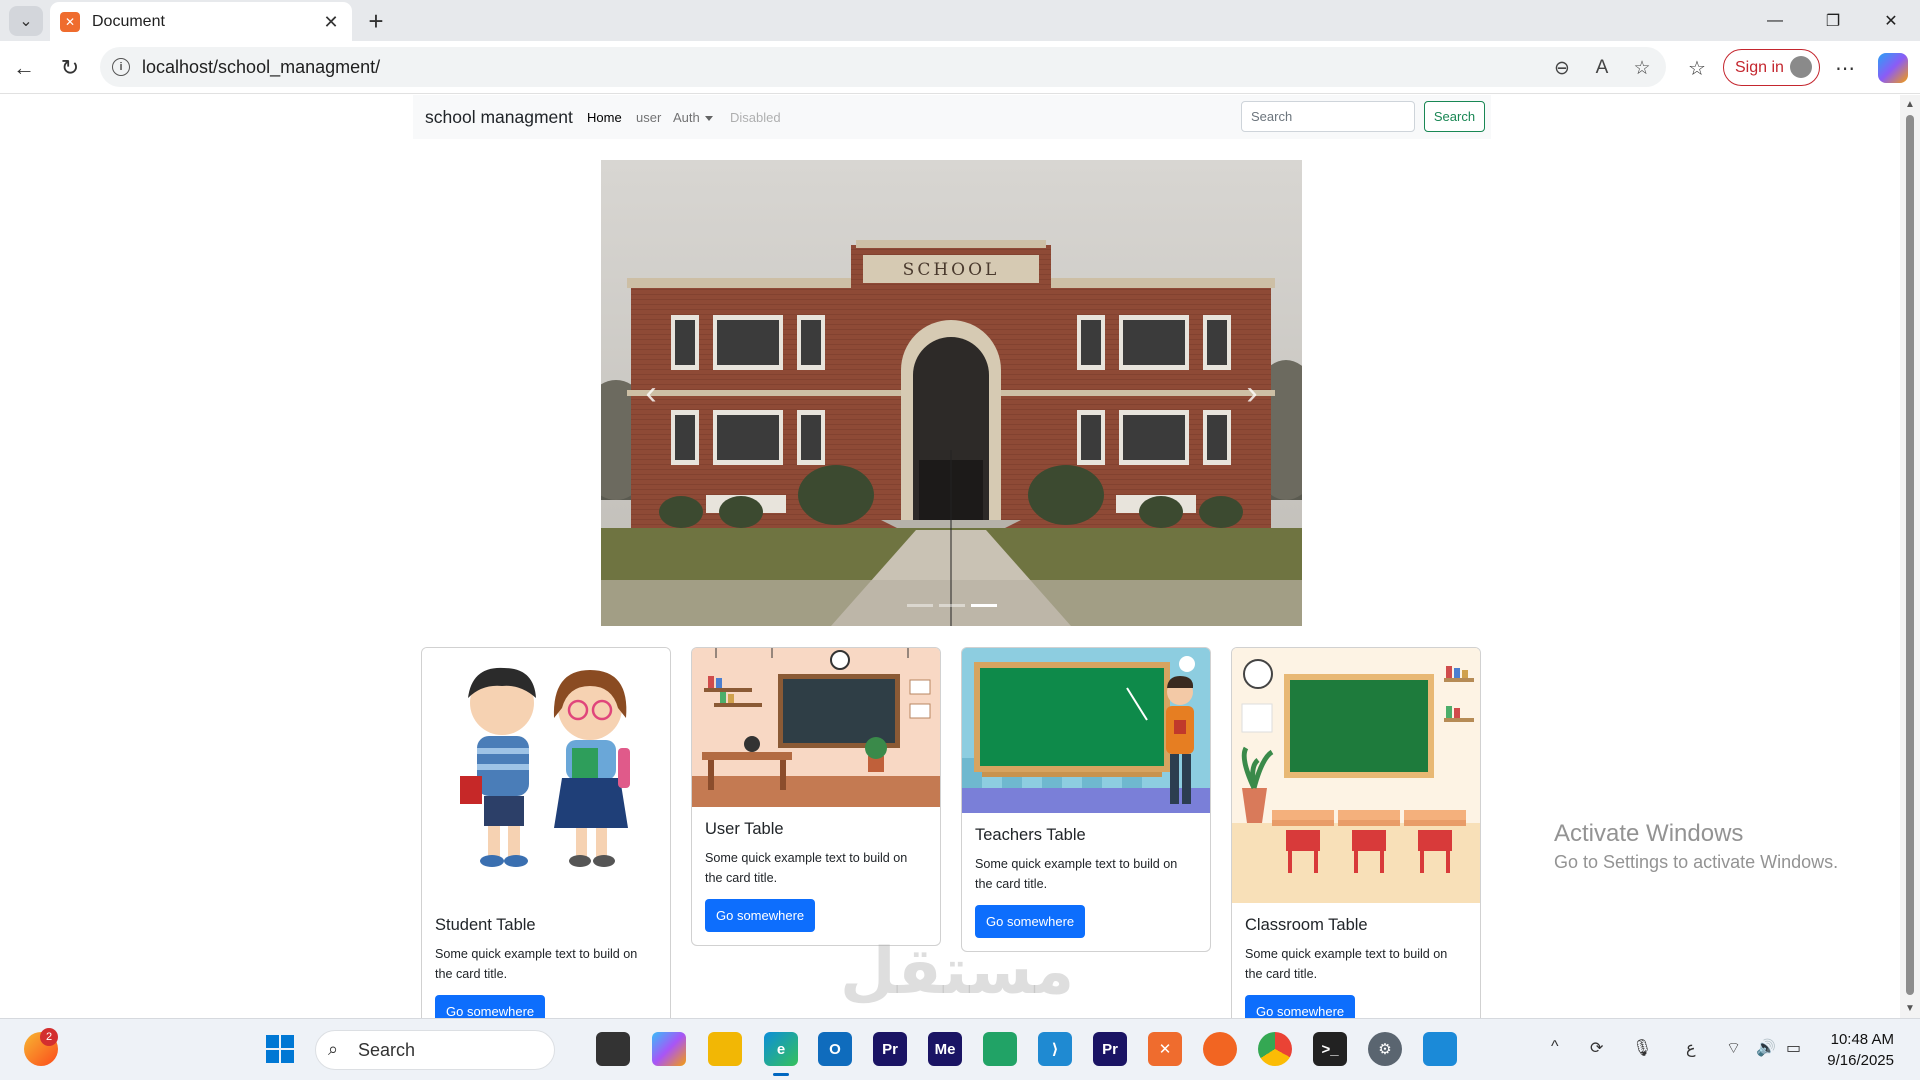 This screenshot has width=1920, height=1080. I want to click on site-brand: school managment, so click(499, 117).